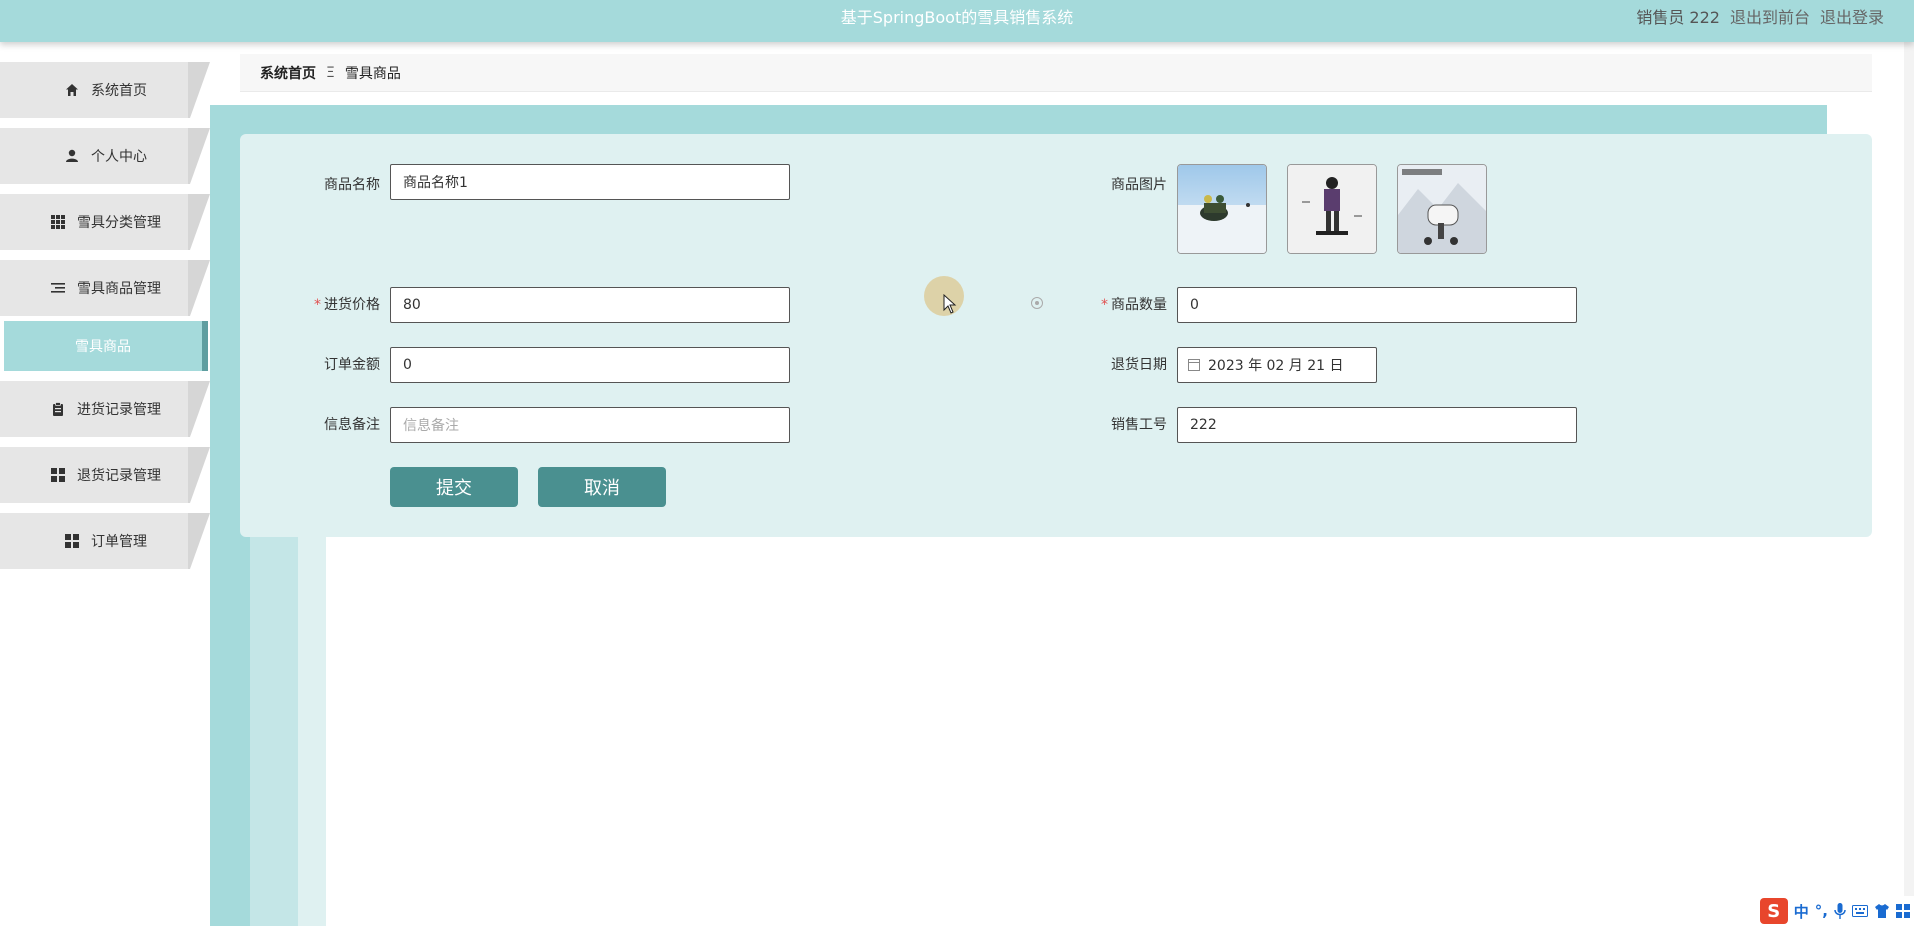  Describe the element at coordinates (58, 222) in the screenshot. I see `grid-icon` at that location.